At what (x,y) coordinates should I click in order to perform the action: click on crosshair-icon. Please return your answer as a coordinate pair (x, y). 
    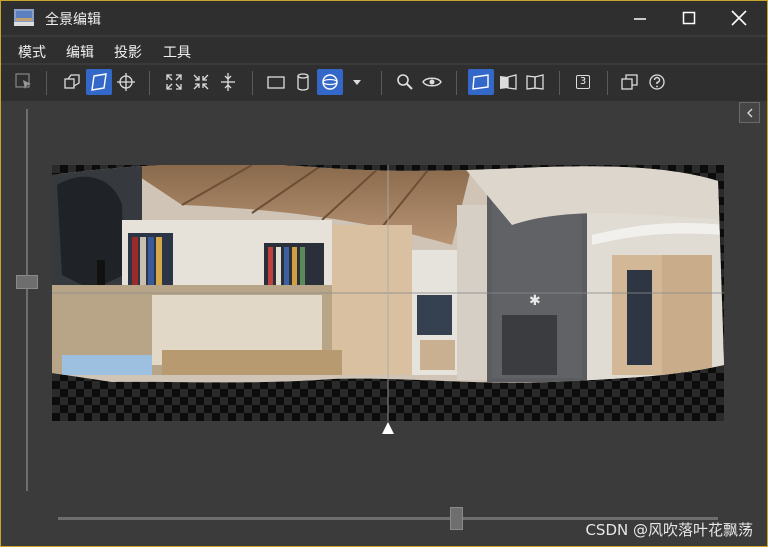
    Looking at the image, I should click on (126, 82).